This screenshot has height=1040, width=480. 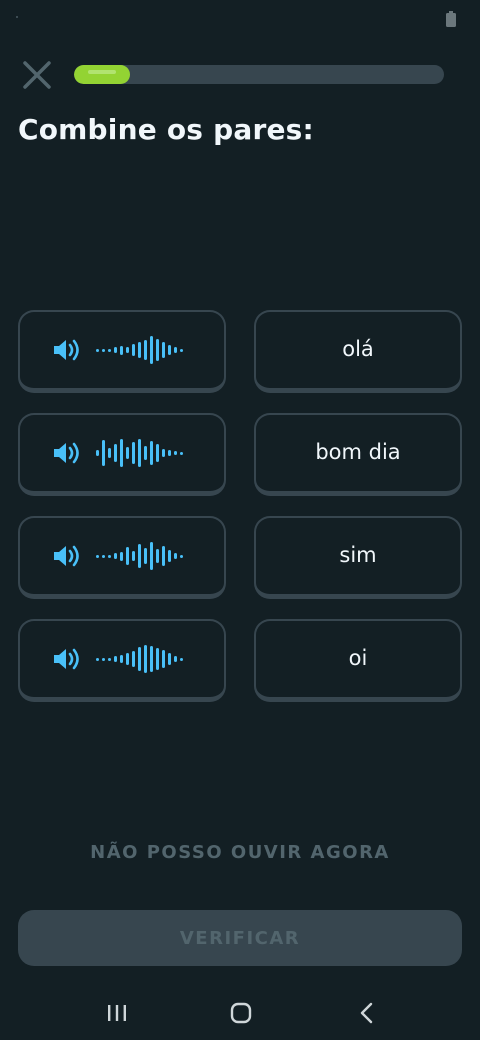 I want to click on word-option-sim: sim, so click(x=358, y=557).